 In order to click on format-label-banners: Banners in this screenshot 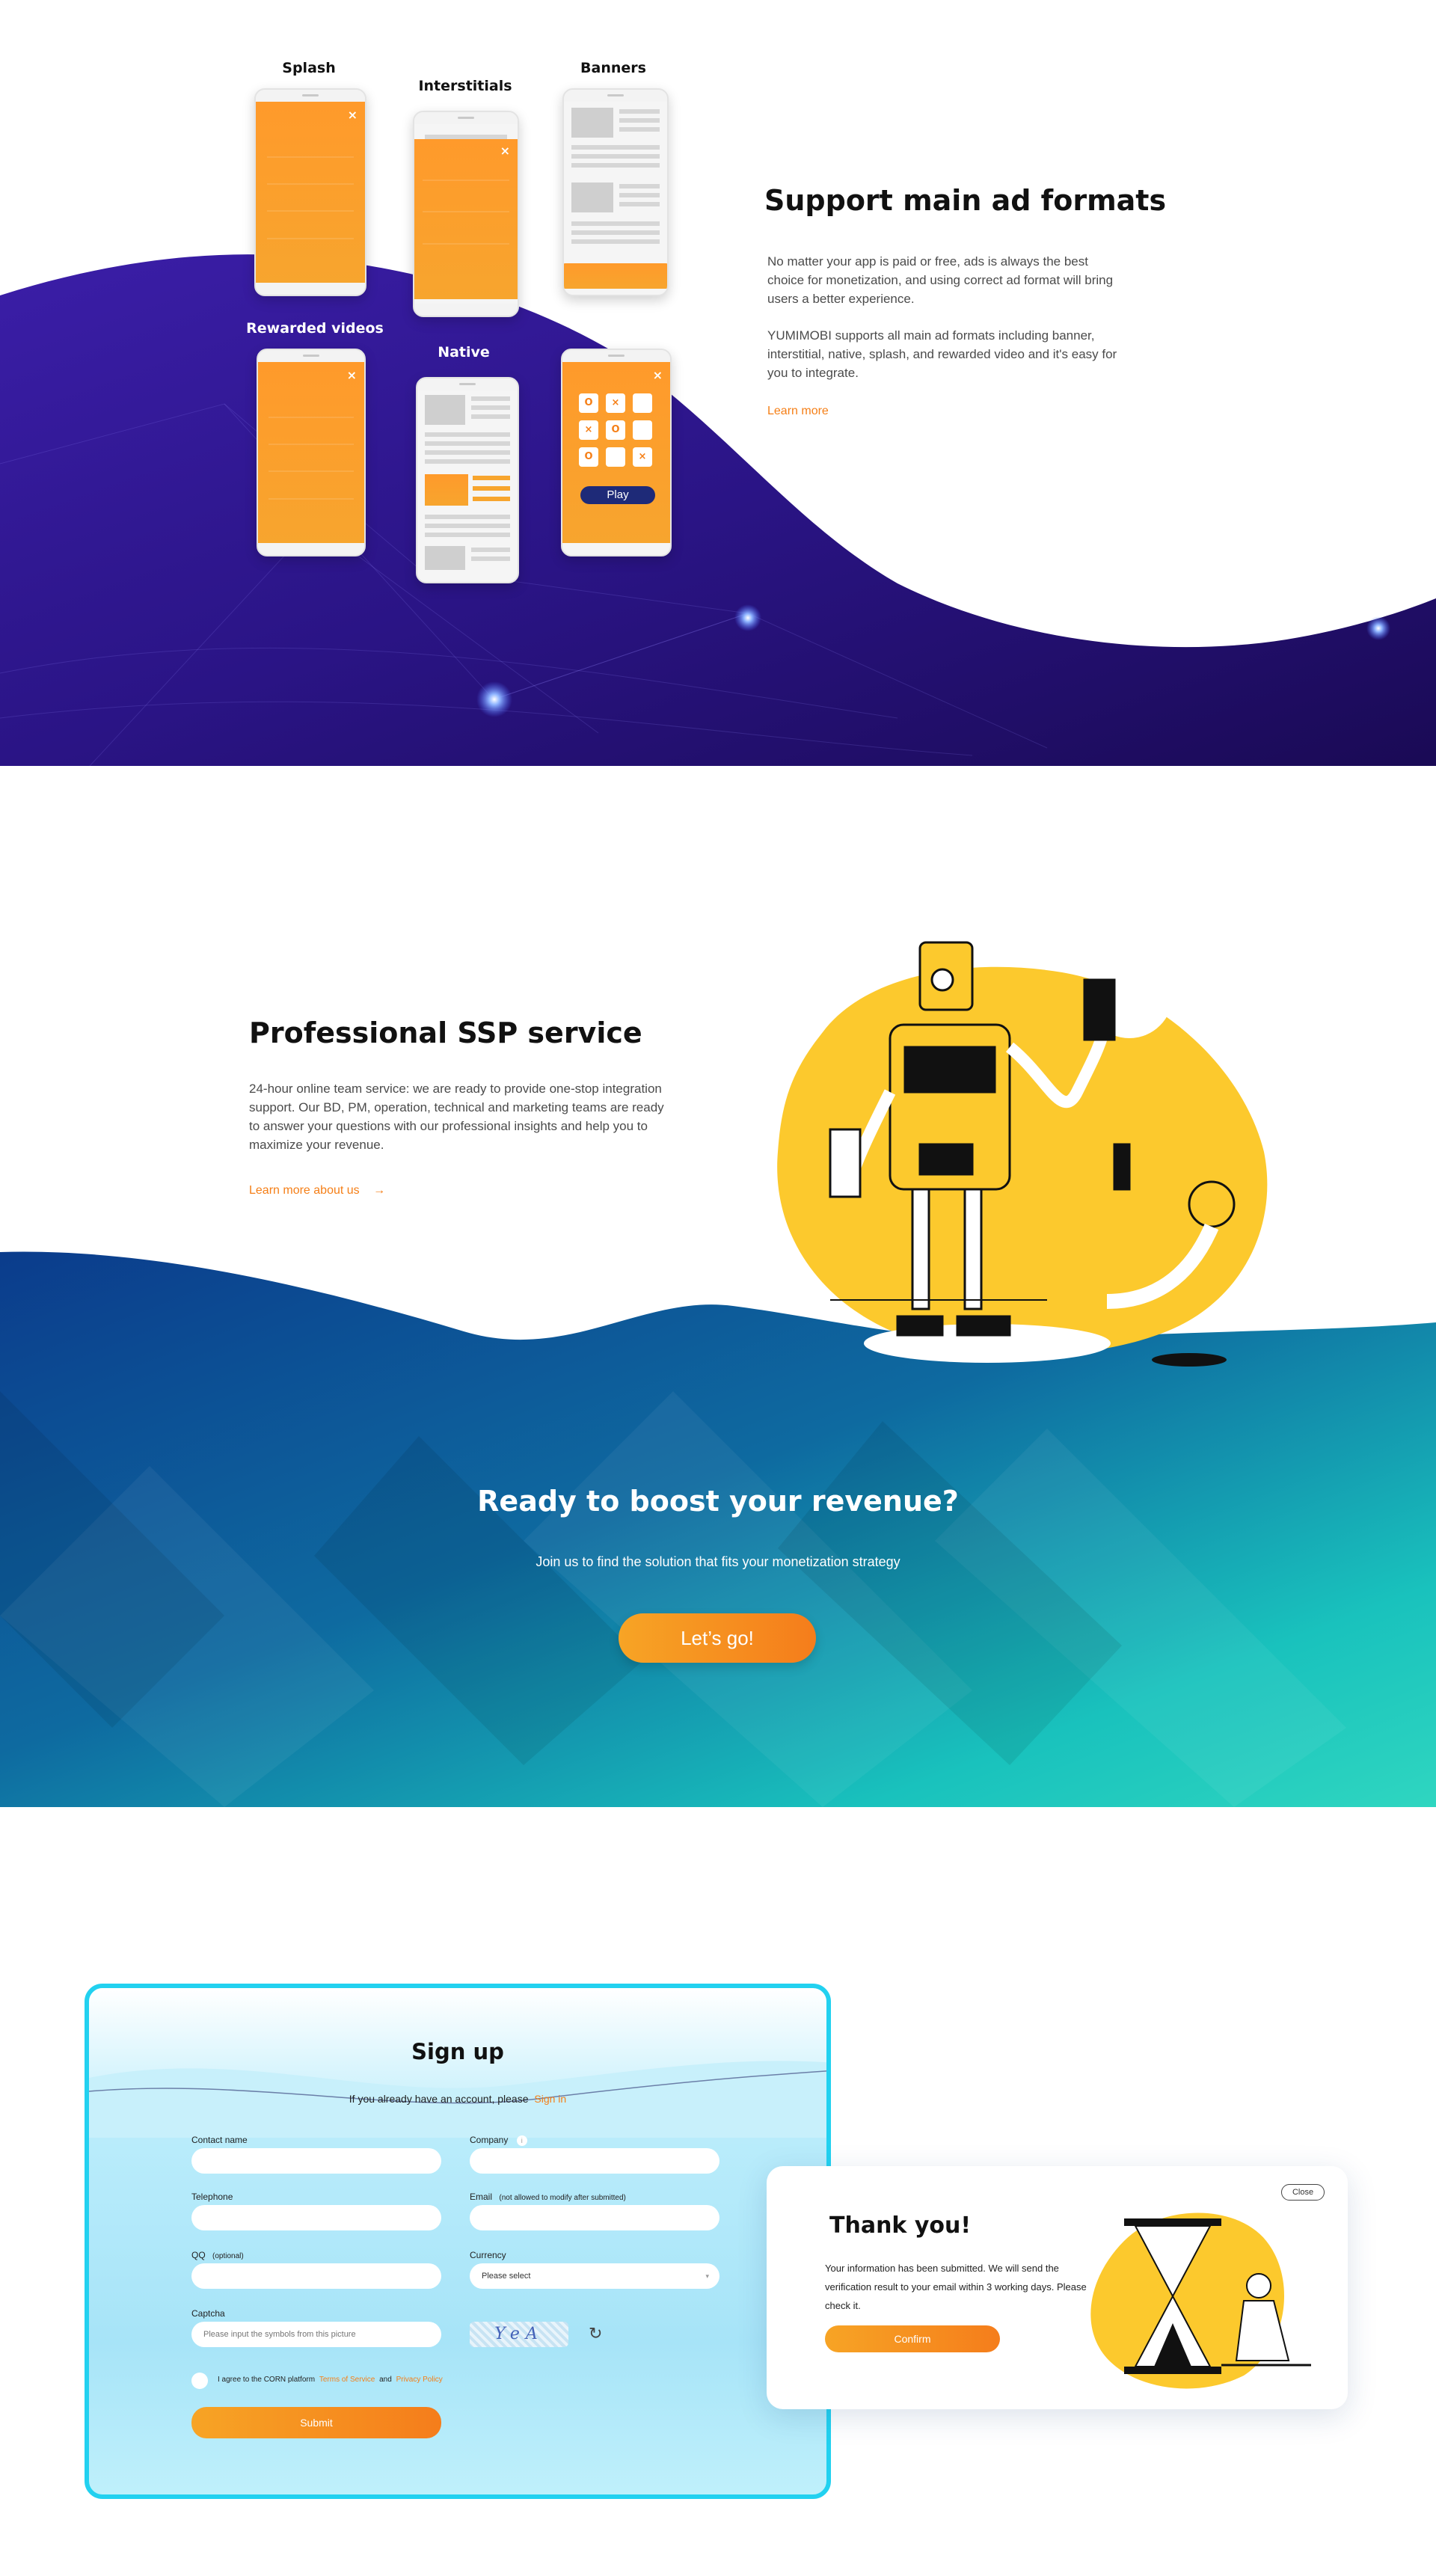, I will do `click(613, 68)`.